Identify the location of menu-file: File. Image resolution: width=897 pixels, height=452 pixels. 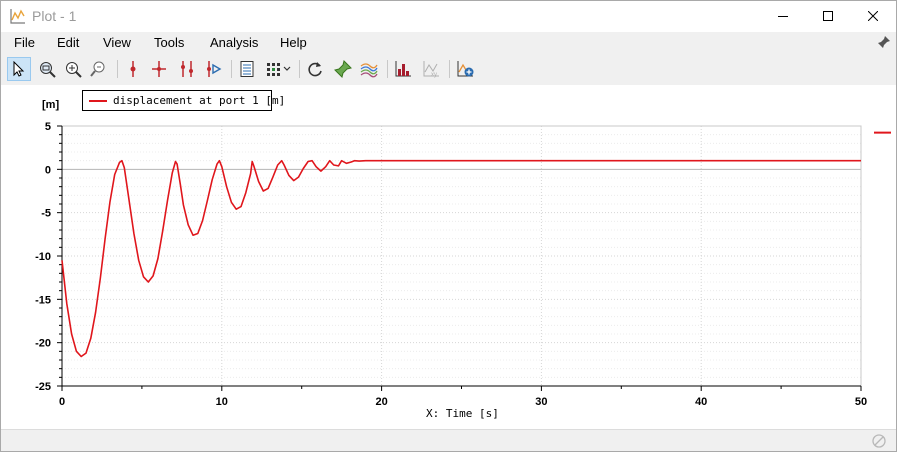
(24, 42).